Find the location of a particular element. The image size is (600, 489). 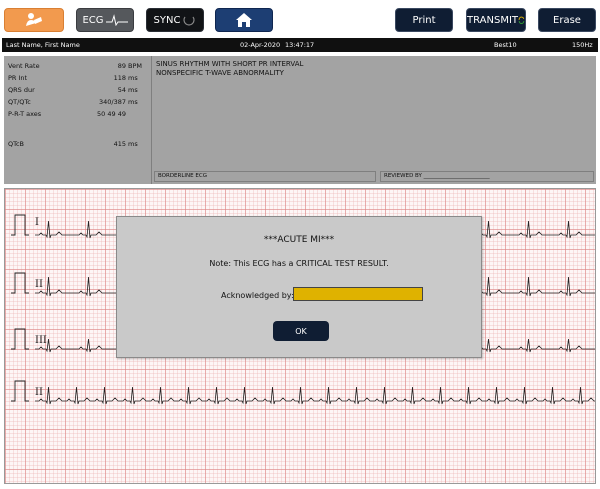

measurement-row: PR Int 118 ms is located at coordinates (78, 78).